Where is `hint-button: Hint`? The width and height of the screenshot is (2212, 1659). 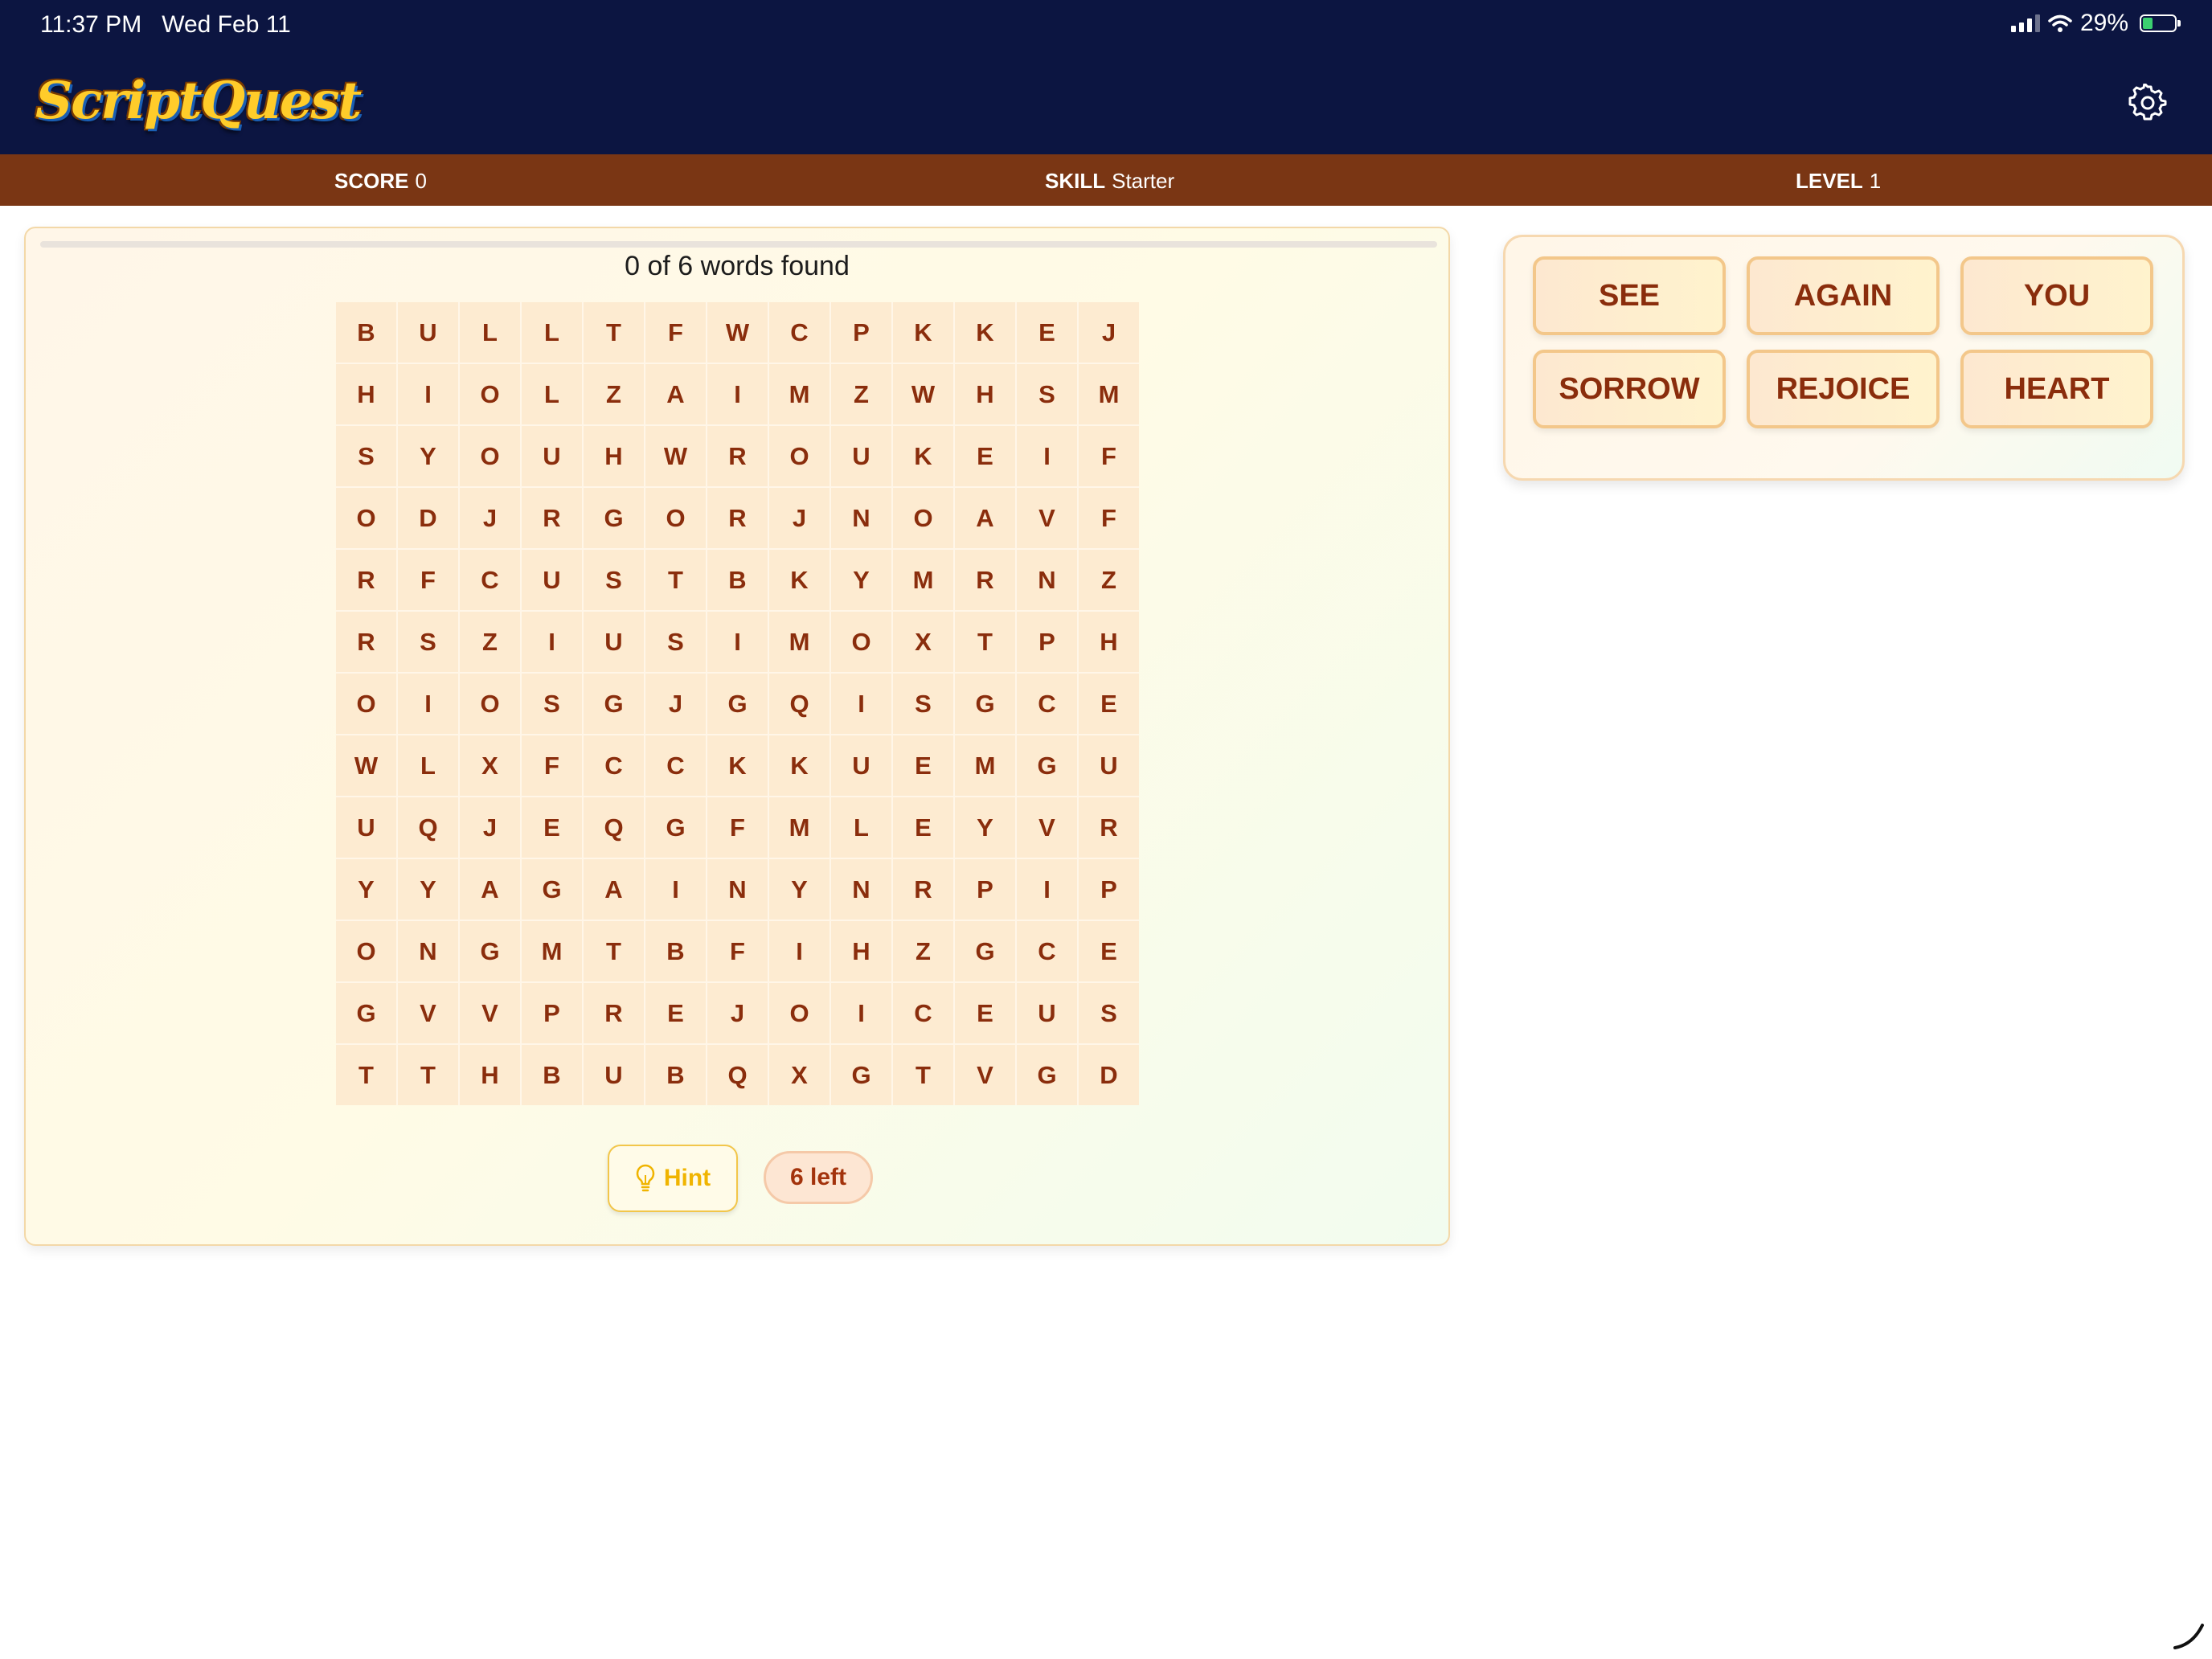 hint-button: Hint is located at coordinates (673, 1178).